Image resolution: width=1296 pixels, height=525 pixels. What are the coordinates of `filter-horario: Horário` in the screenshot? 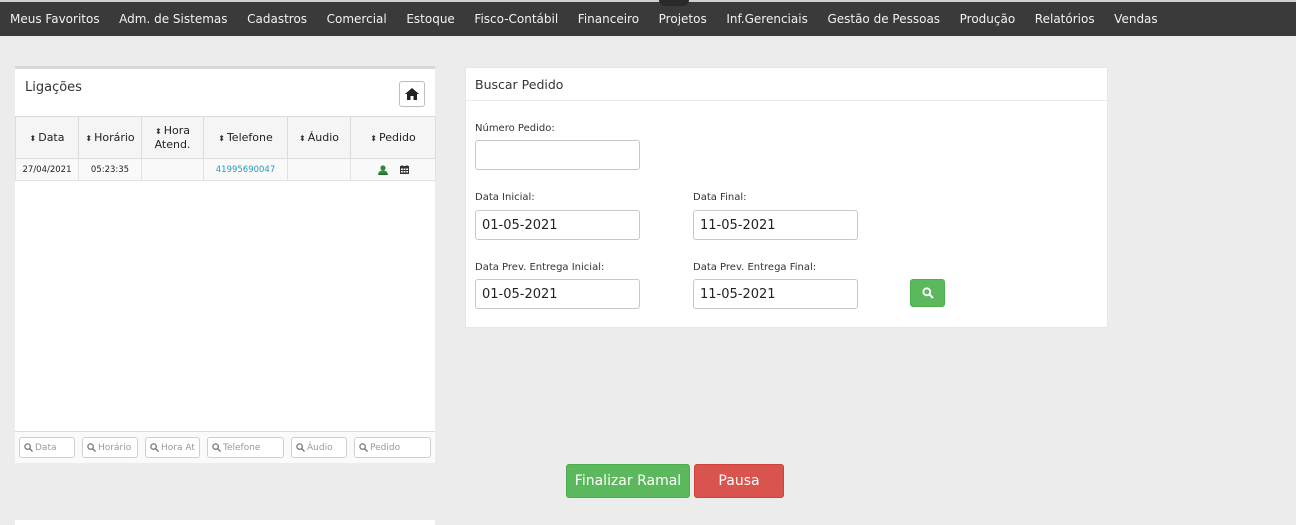 It's located at (110, 447).